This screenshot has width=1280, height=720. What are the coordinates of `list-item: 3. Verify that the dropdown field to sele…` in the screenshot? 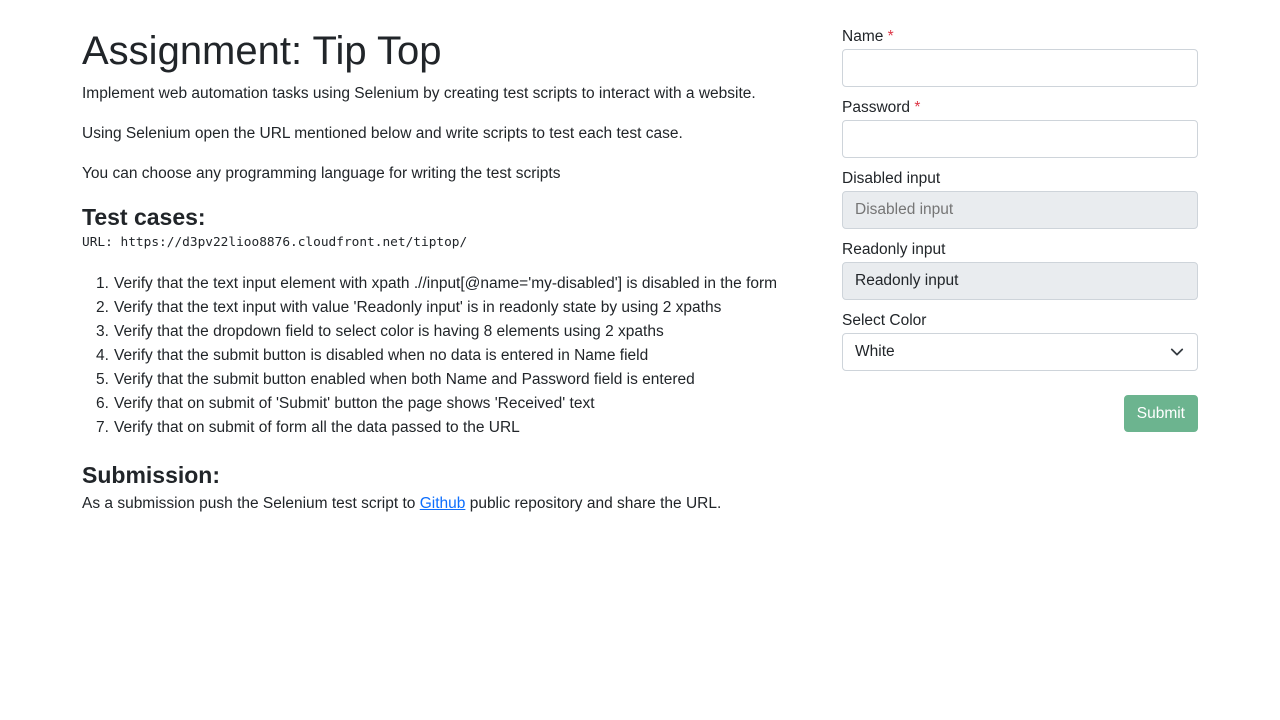 It's located at (459, 332).